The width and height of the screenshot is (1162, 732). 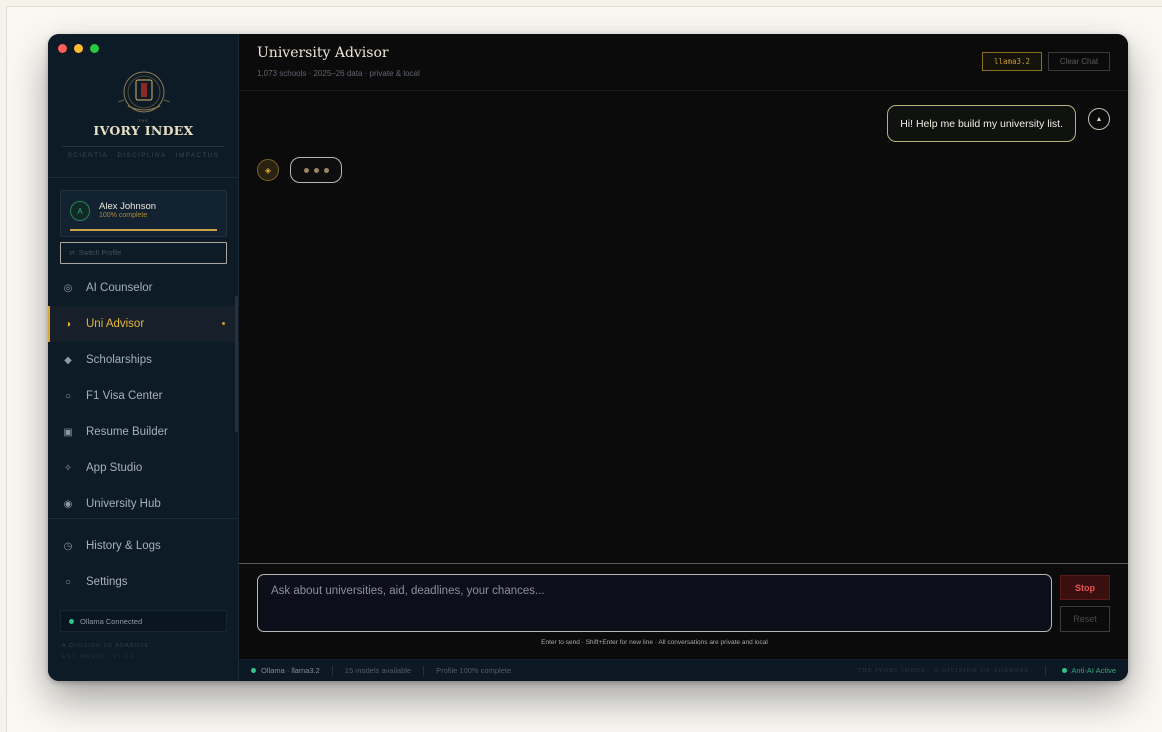 I want to click on profile-progress-bar, so click(x=143, y=230).